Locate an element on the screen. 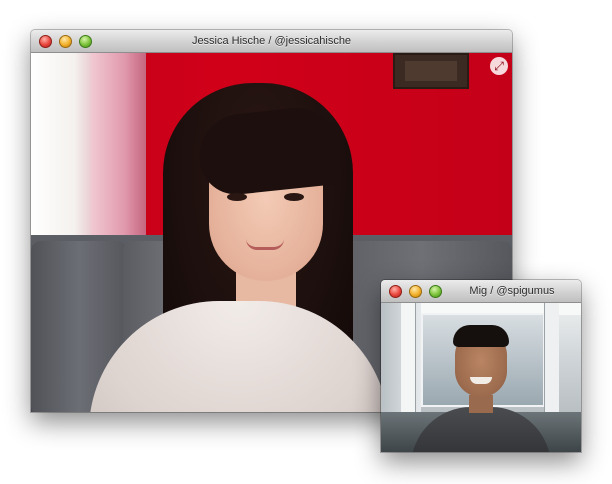 Image resolution: width=612 pixels, height=484 pixels. self-view-window: Mig / @spigumus is located at coordinates (481, 366).